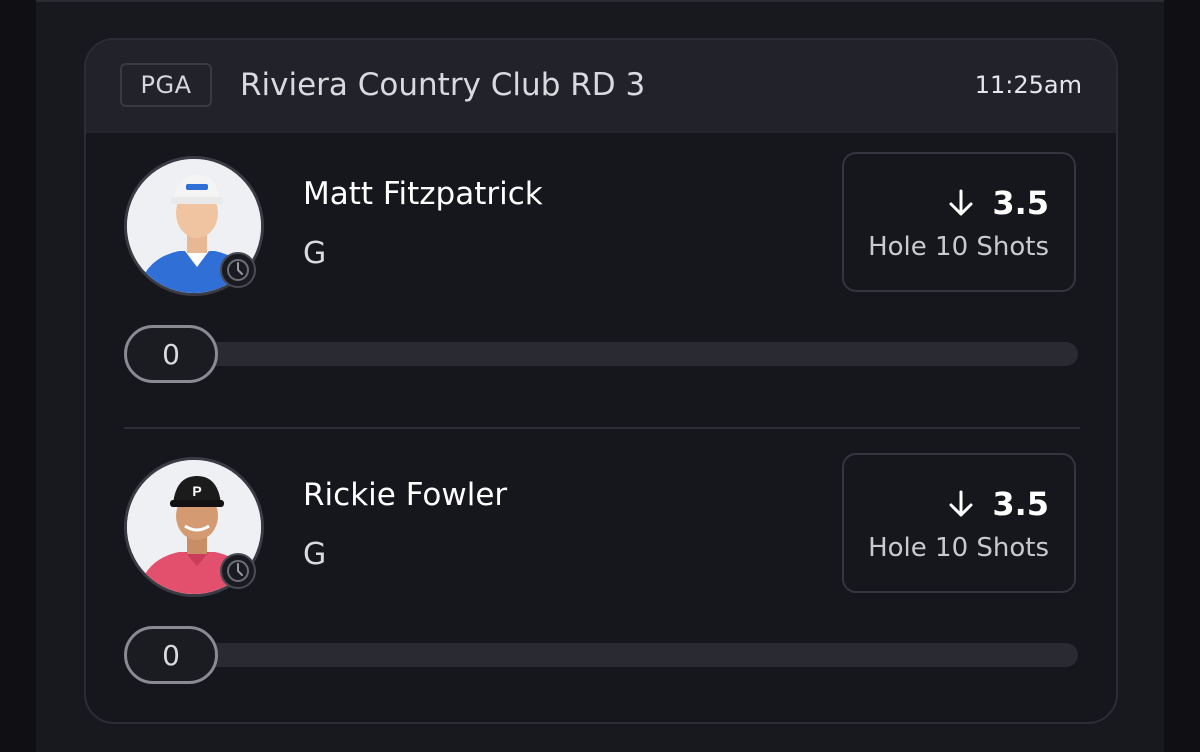  I want to click on event-time: 11:25am, so click(1028, 85).